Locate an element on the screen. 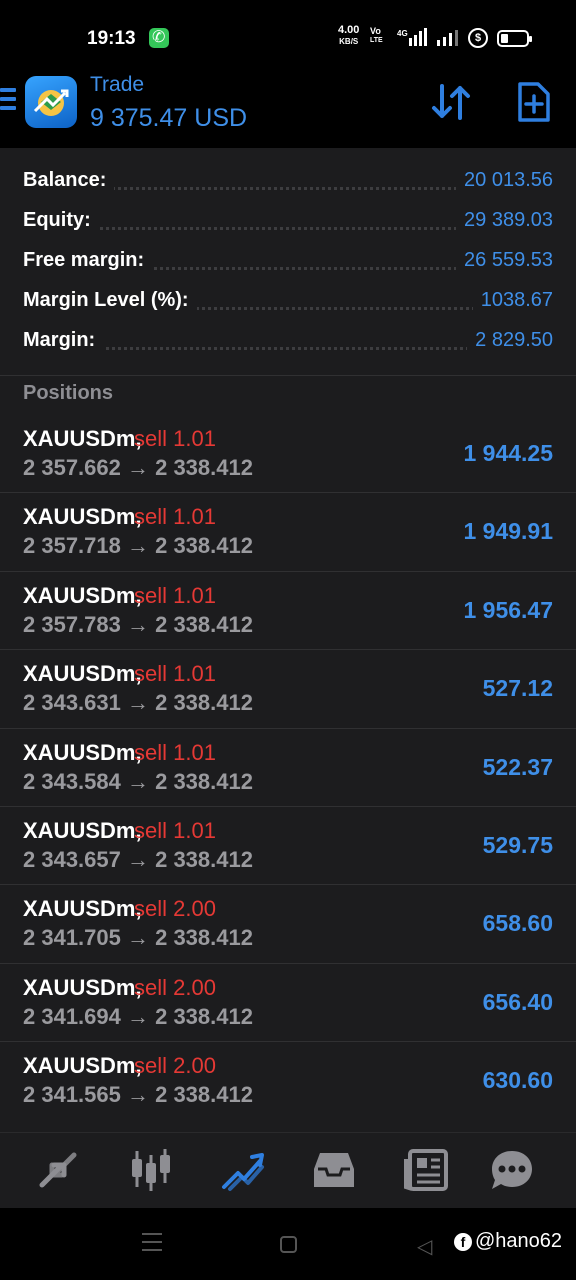 This screenshot has width=576, height=1280. position-profit: 1 944.25 is located at coordinates (508, 453).